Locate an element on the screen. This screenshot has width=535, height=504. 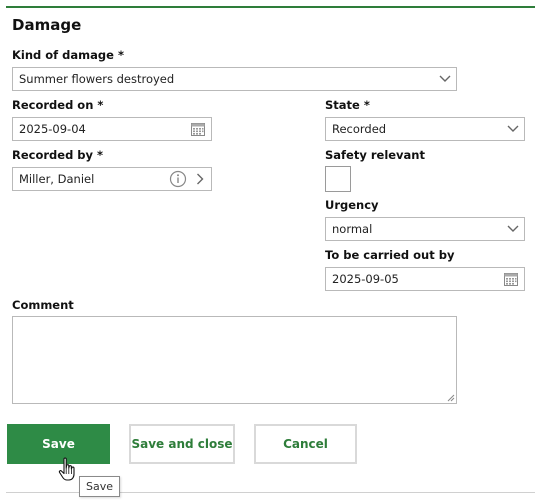
urgency-label: Urgency is located at coordinates (352, 205).